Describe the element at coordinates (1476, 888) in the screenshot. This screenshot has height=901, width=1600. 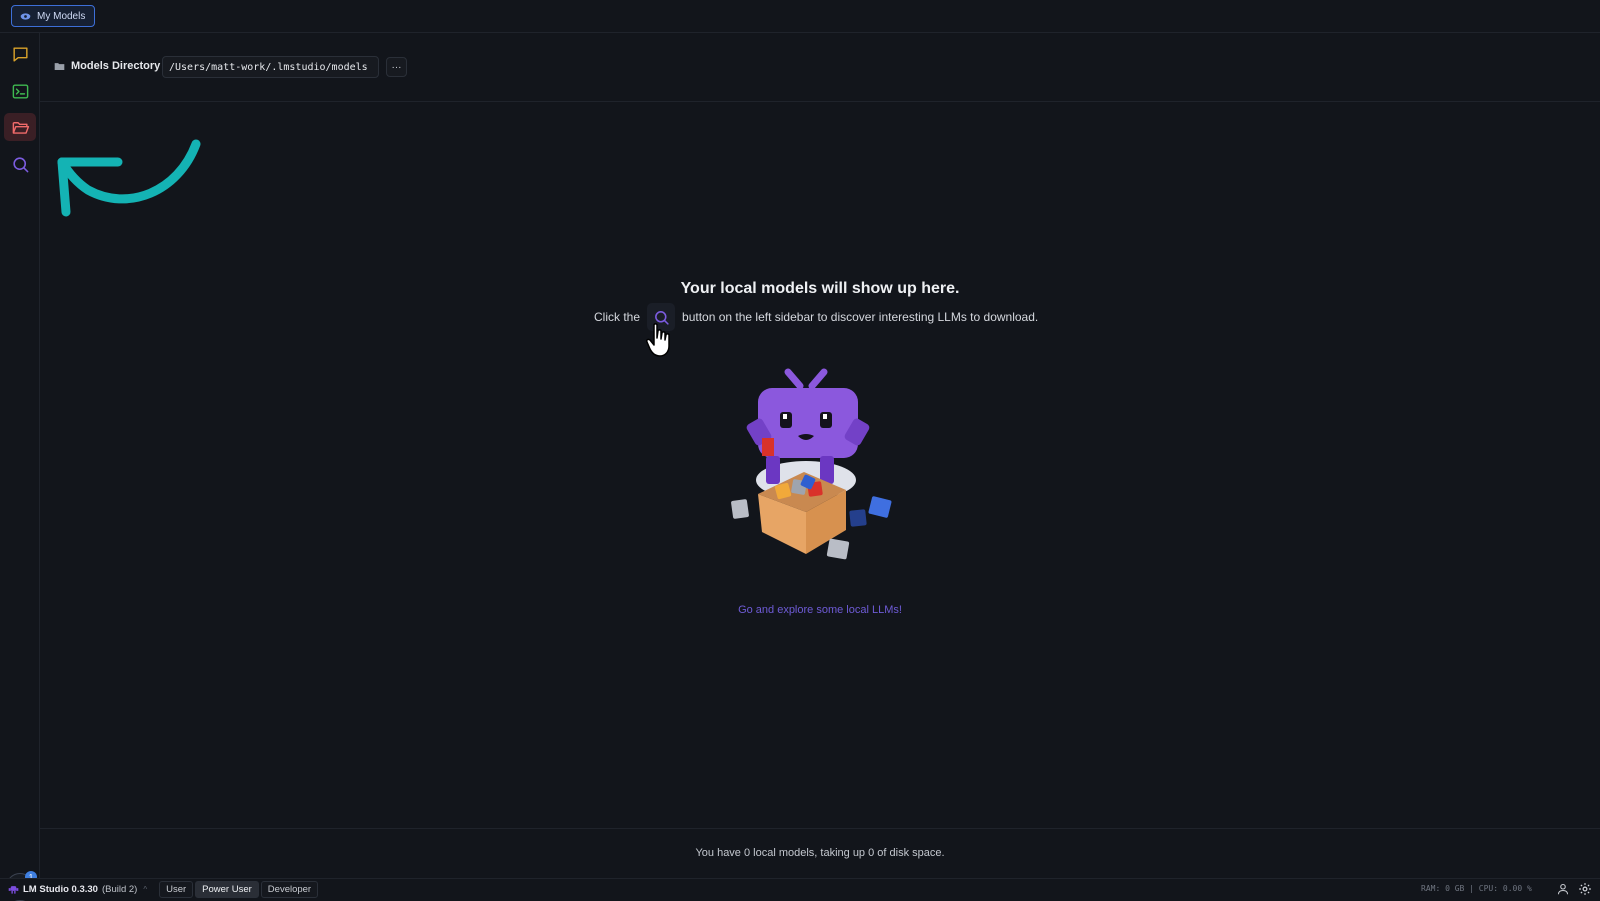
I see `system-stats: RAM: 0 GB | CPU: 0.00 %` at that location.